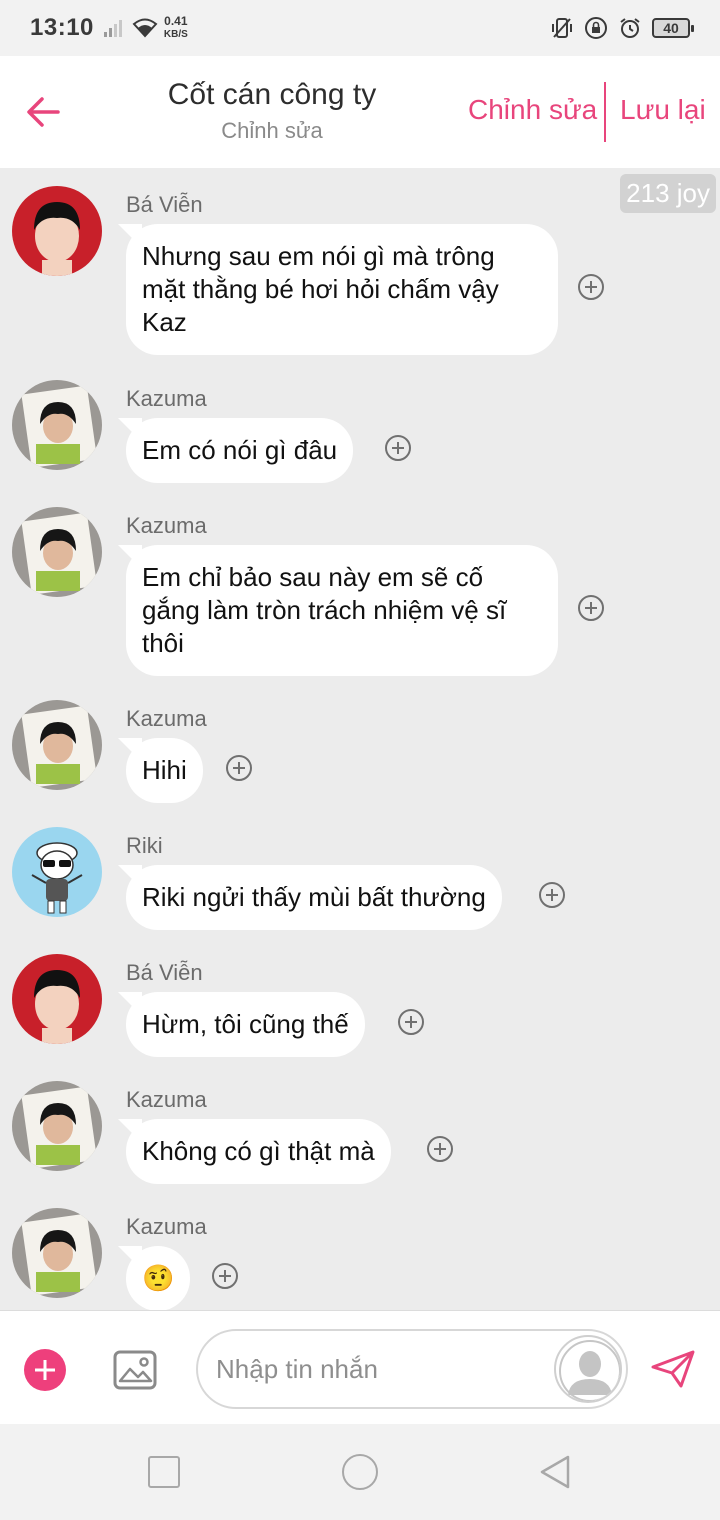  Describe the element at coordinates (164, 770) in the screenshot. I see `message-bubble: Hihi` at that location.